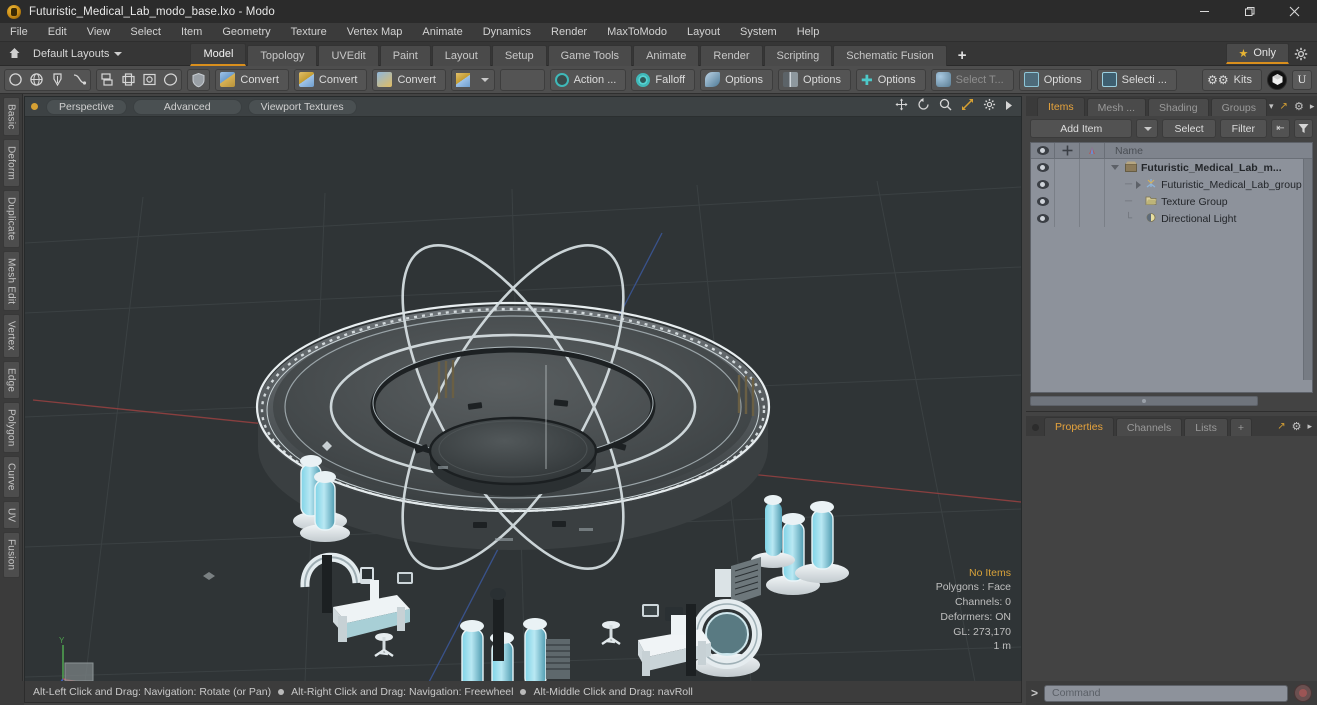 This screenshot has height=705, width=1317. I want to click on pan-icon, so click(901, 107).